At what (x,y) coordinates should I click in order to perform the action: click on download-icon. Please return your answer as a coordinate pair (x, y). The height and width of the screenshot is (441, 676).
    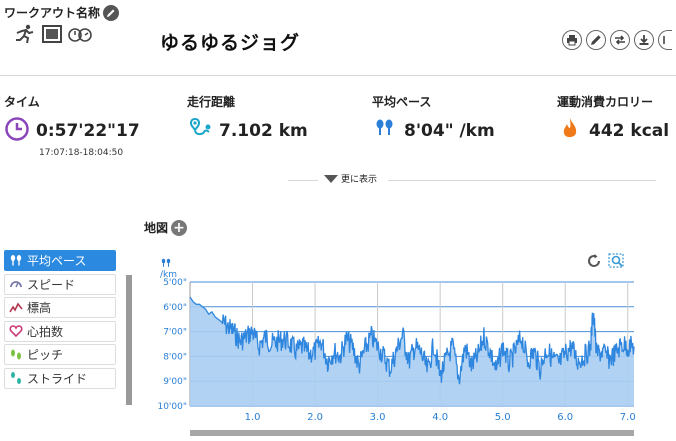
    Looking at the image, I should click on (644, 40).